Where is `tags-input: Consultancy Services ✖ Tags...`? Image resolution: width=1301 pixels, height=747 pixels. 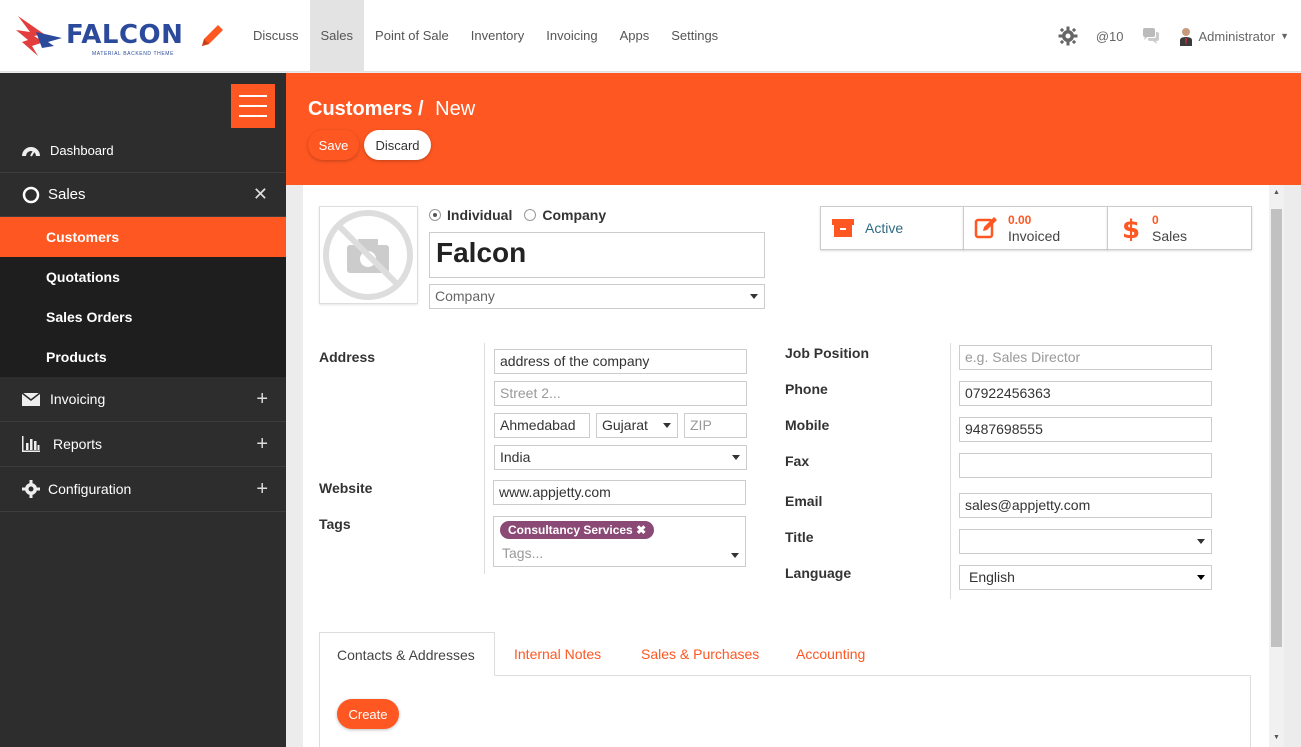
tags-input: Consultancy Services ✖ Tags... is located at coordinates (619, 541).